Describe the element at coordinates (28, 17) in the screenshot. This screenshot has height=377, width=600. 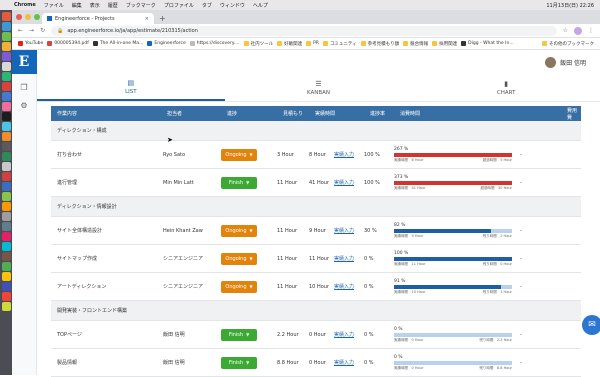
I see `minimize-window-icon` at that location.